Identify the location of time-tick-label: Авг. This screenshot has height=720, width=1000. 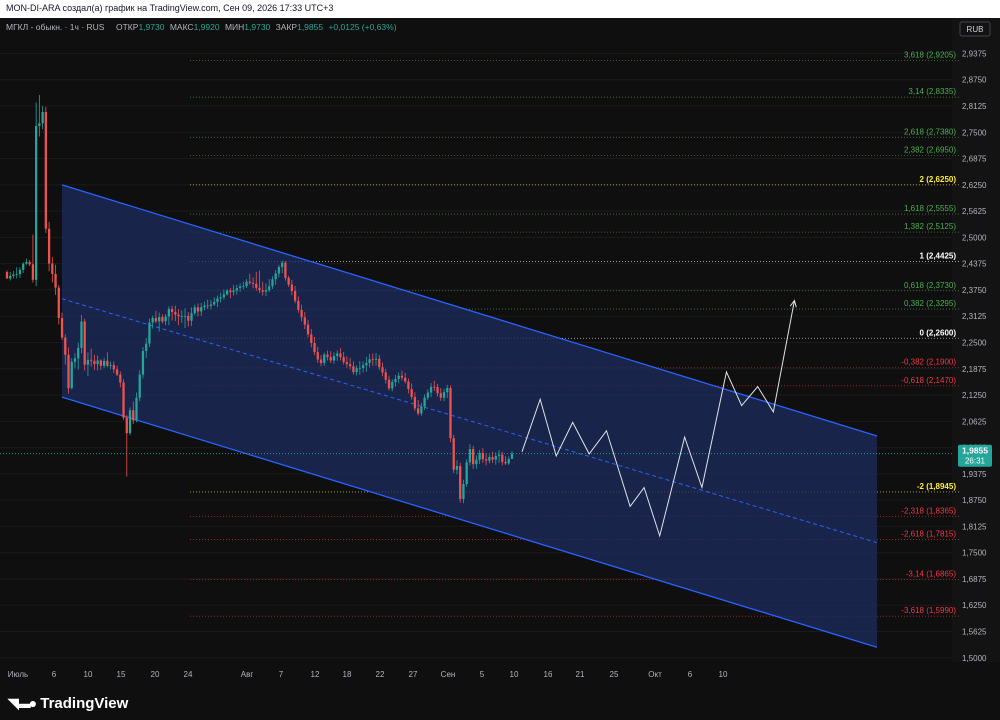
(247, 674).